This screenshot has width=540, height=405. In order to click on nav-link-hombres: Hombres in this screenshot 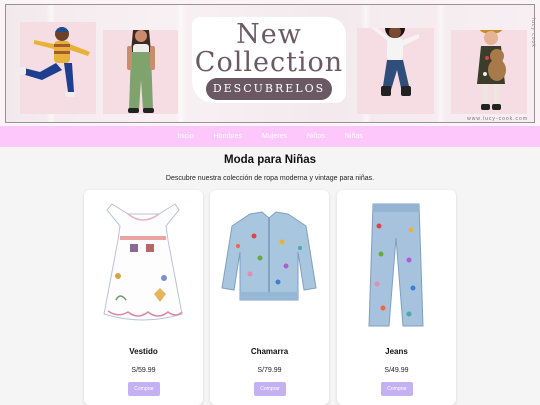, I will do `click(228, 136)`.